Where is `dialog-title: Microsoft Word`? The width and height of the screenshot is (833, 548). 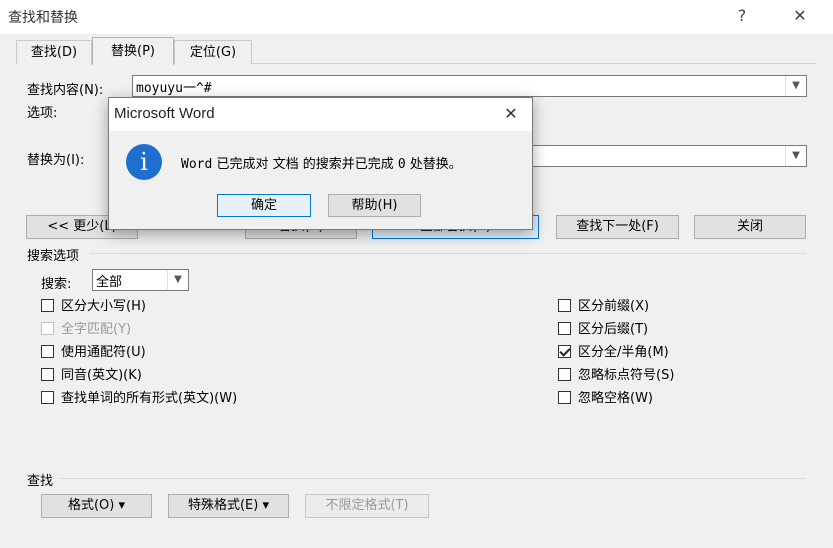 dialog-title: Microsoft Word is located at coordinates (164, 113).